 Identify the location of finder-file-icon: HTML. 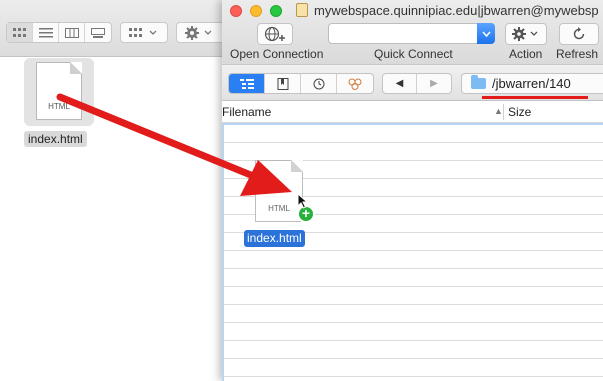
(59, 92).